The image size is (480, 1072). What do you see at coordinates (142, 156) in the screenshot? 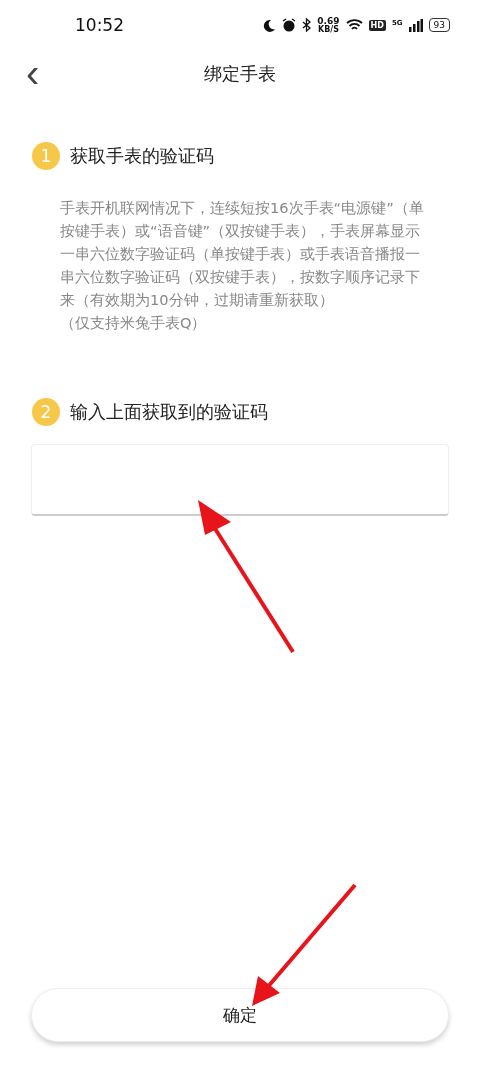
I see `step-title: 获取手表的验证码` at bounding box center [142, 156].